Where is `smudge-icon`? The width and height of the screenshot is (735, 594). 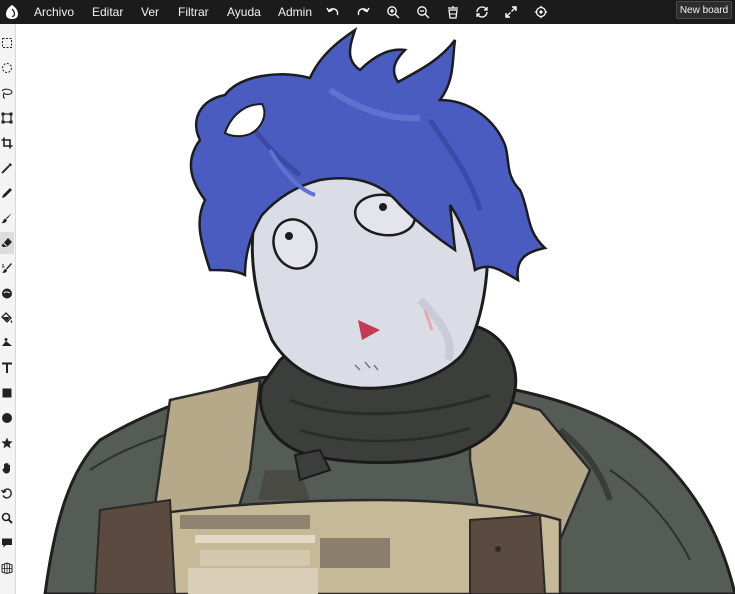
smudge-icon is located at coordinates (7, 268).